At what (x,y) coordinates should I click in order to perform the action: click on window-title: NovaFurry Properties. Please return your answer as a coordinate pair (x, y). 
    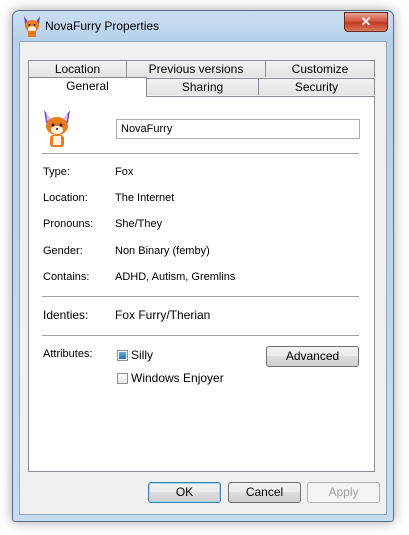
    Looking at the image, I should click on (102, 26).